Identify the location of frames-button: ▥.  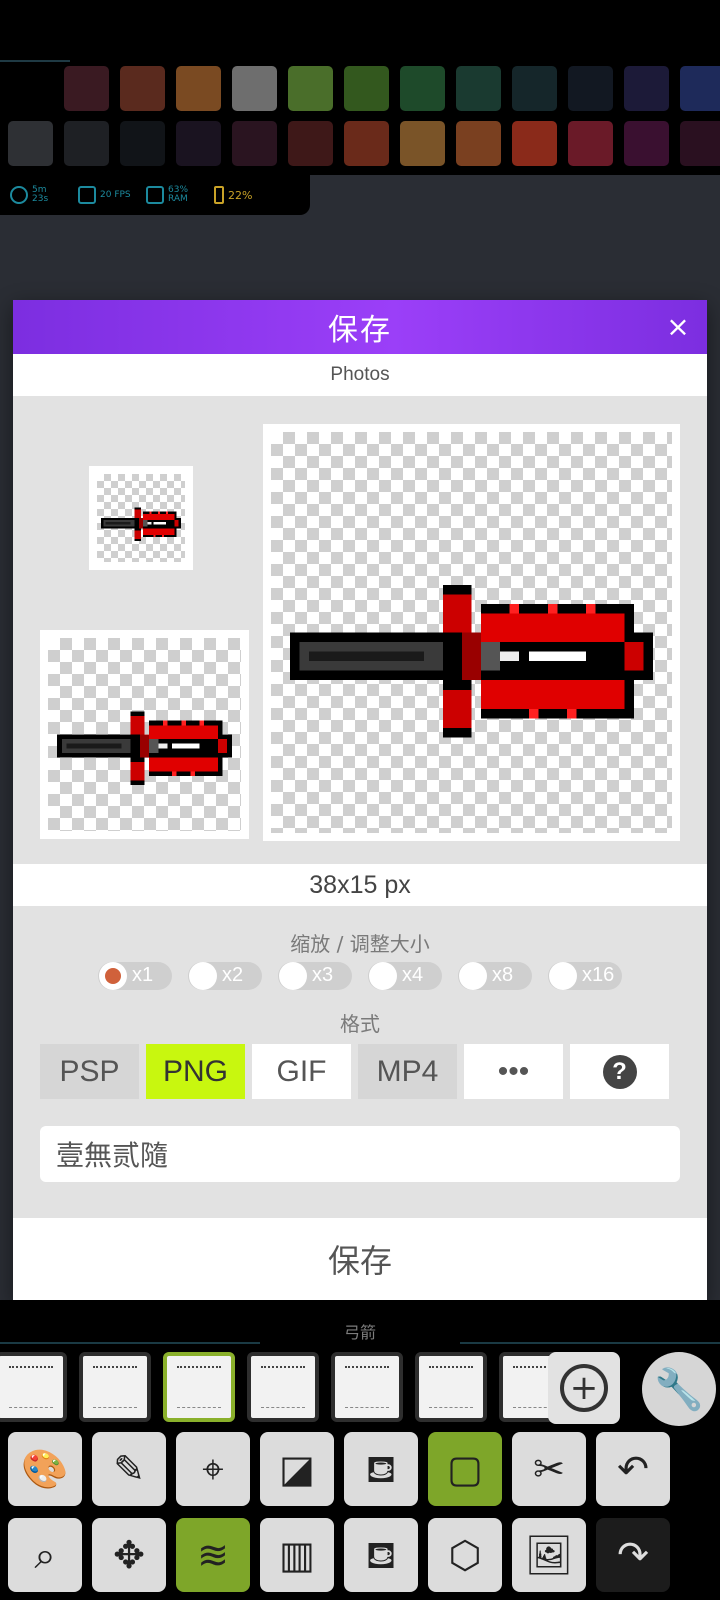
(297, 1555).